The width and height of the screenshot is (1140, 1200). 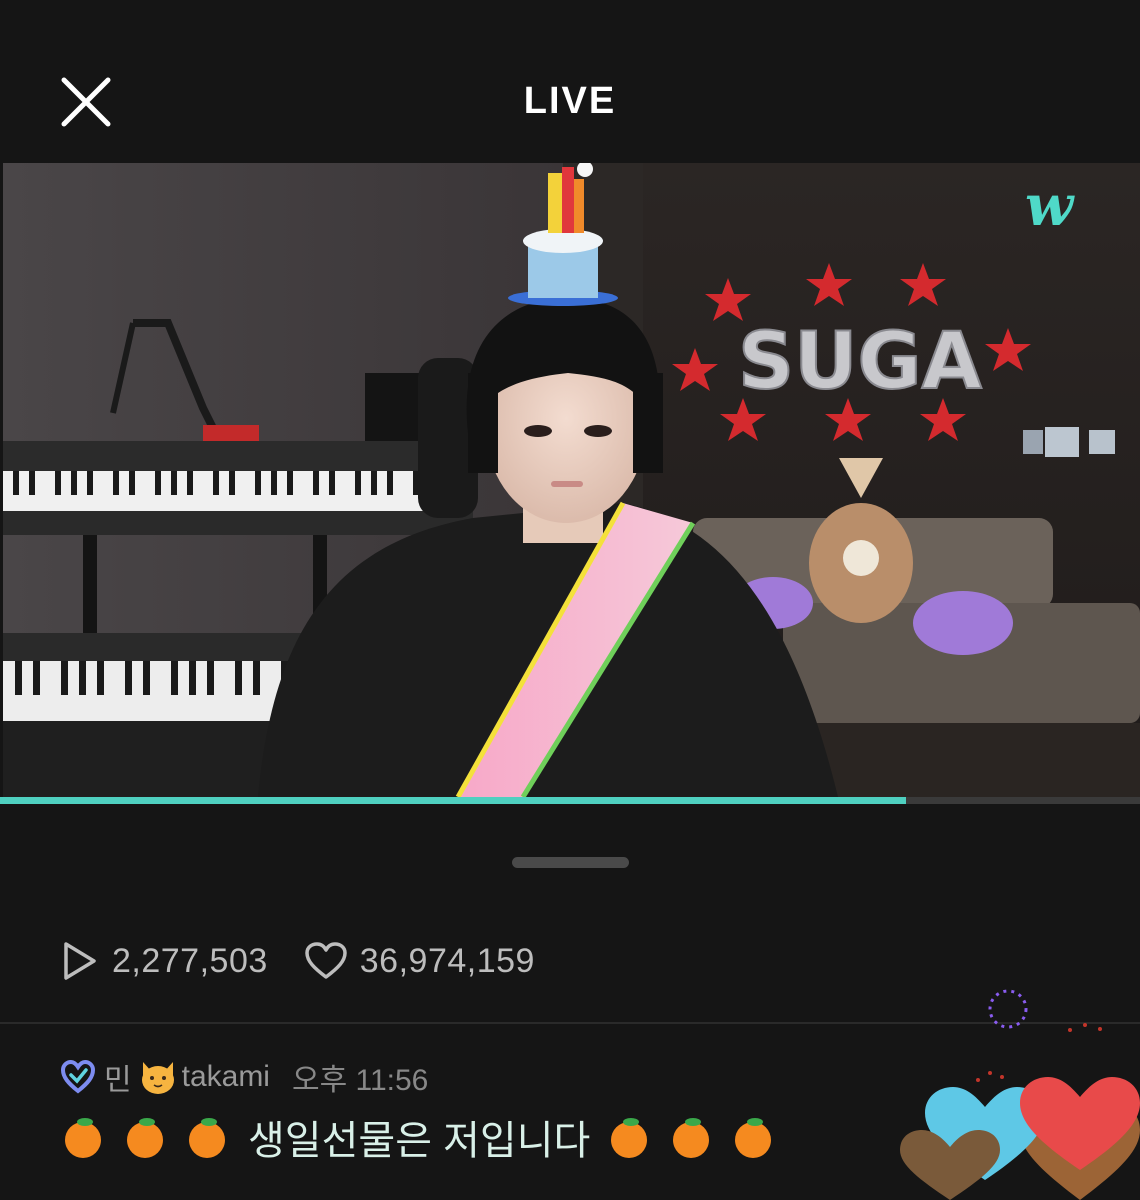 What do you see at coordinates (360, 1080) in the screenshot?
I see `comment-time: 오후 11:56` at bounding box center [360, 1080].